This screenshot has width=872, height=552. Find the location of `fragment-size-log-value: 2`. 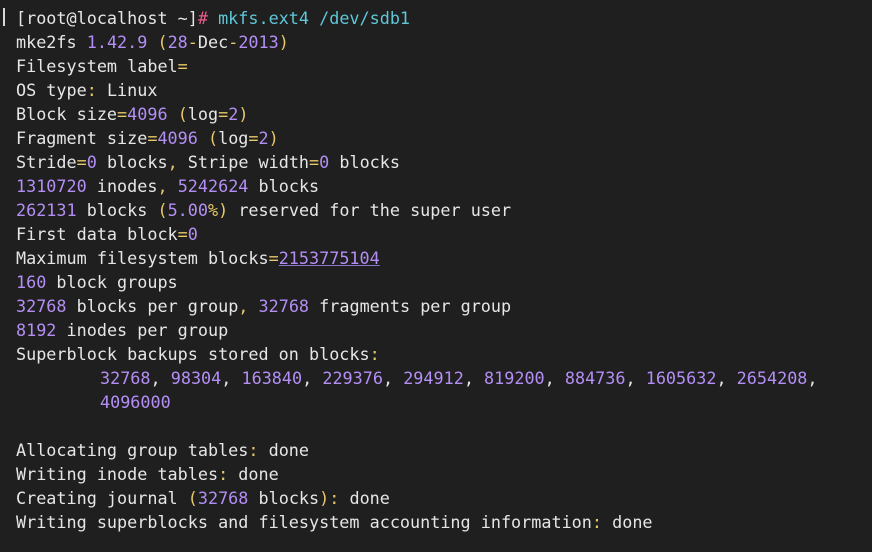

fragment-size-log-value: 2 is located at coordinates (263, 138).